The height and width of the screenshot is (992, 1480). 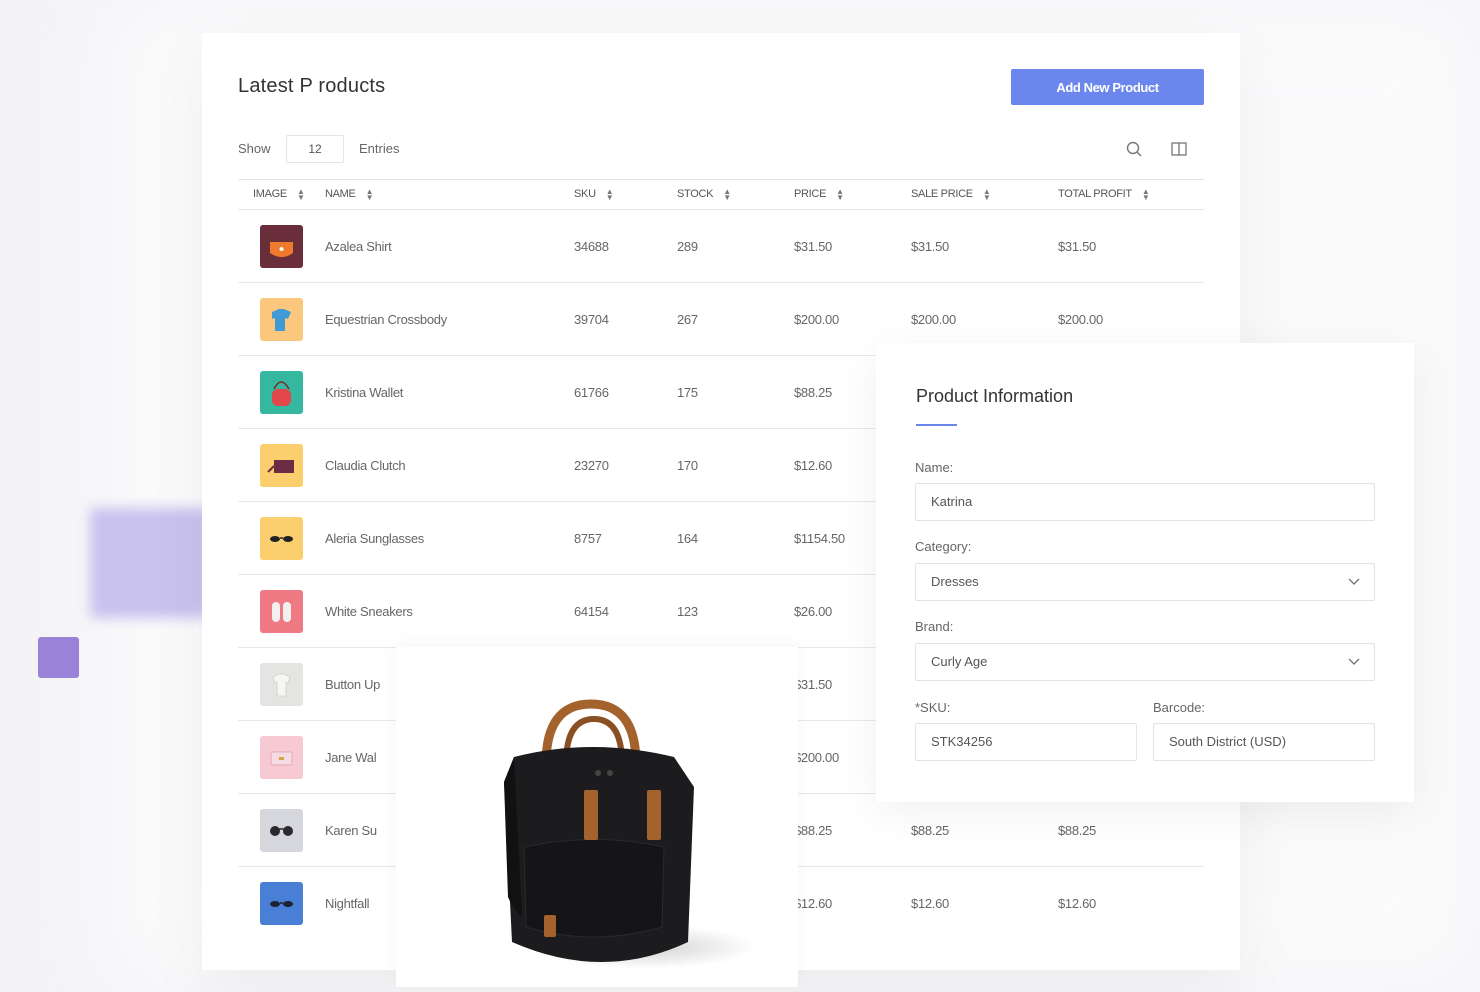 What do you see at coordinates (984, 830) in the screenshot?
I see `product-sale-price: $88.25` at bounding box center [984, 830].